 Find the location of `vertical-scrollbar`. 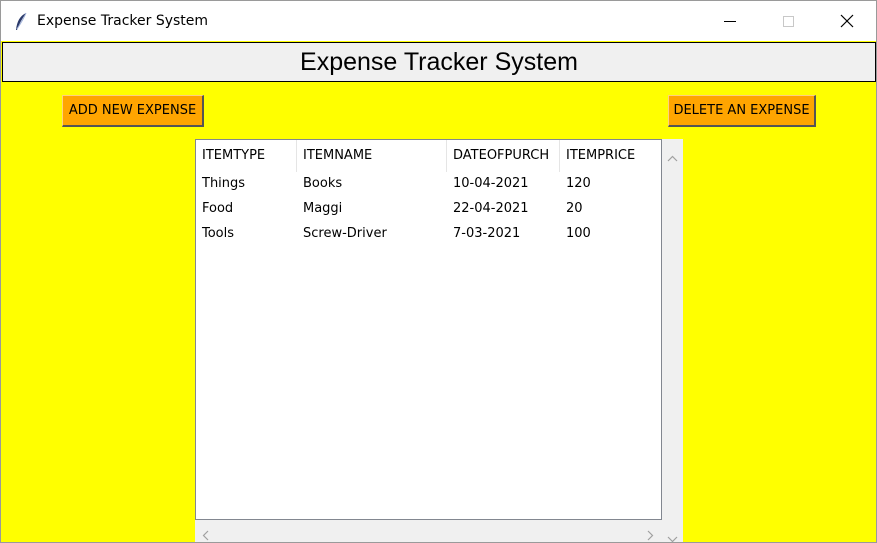

vertical-scrollbar is located at coordinates (672, 341).